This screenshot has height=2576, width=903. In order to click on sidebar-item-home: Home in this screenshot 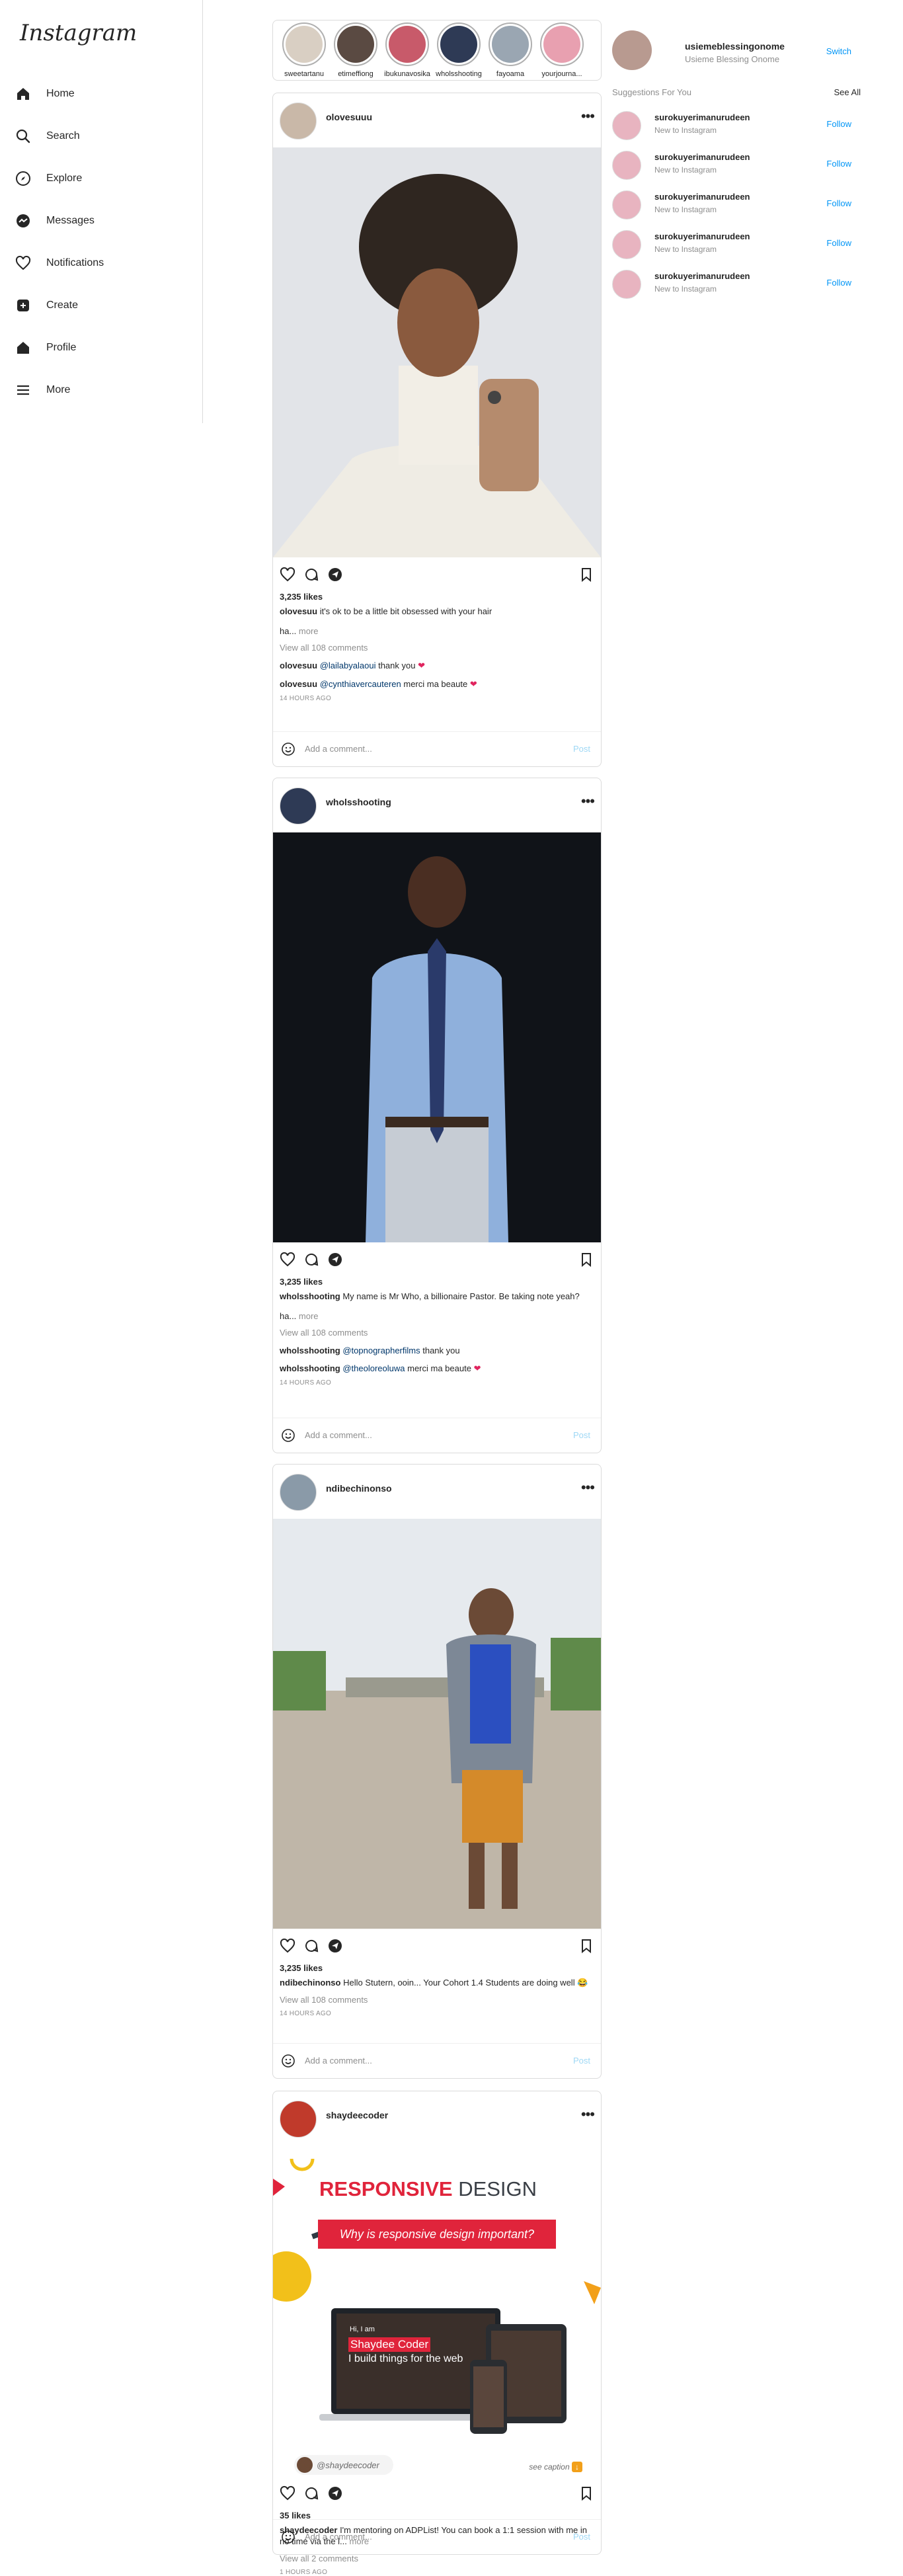, I will do `click(59, 94)`.